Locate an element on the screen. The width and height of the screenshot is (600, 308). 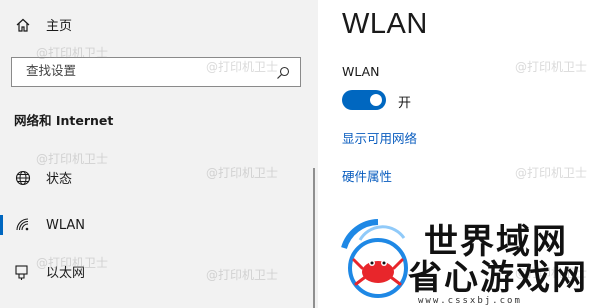
wlan-toggle-label: WLAN is located at coordinates (361, 71).